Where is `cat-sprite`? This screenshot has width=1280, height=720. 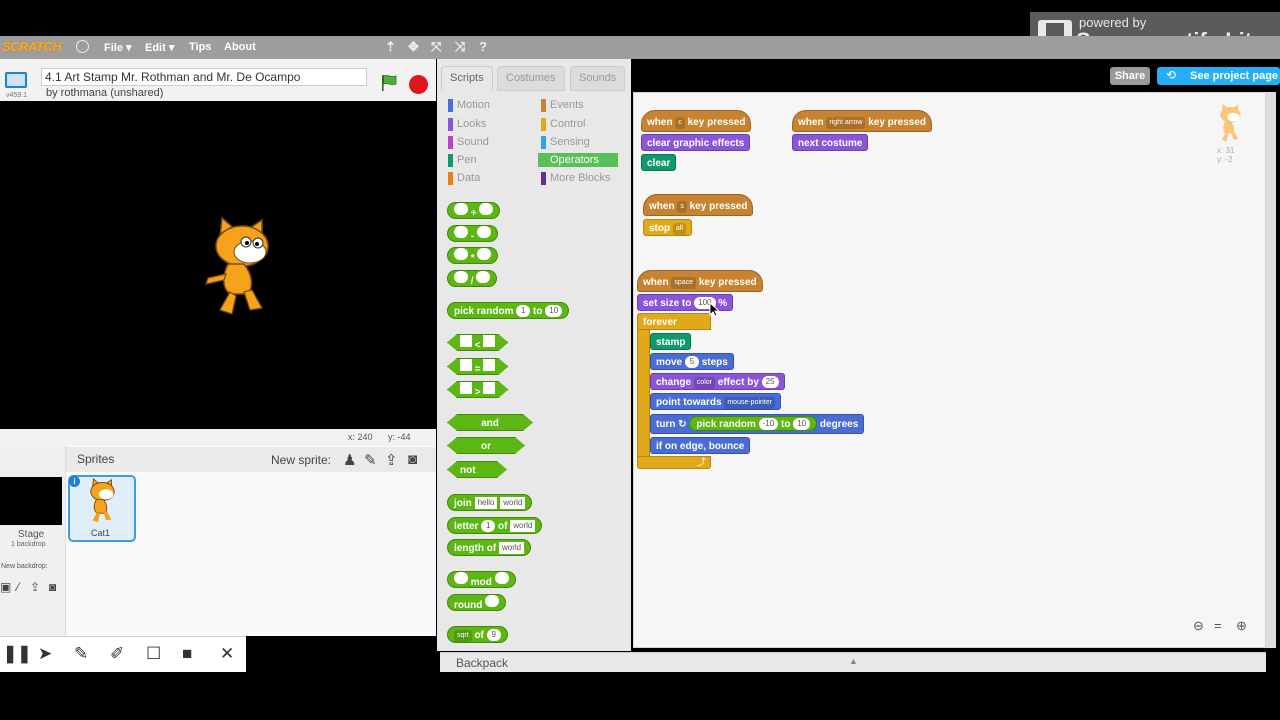
cat-sprite is located at coordinates (241, 267).